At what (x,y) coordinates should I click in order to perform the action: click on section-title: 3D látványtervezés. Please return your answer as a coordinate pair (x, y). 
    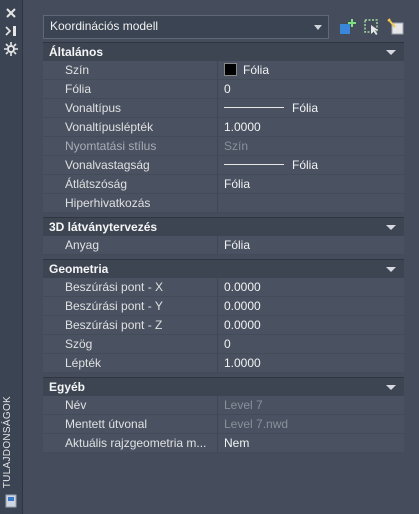
    Looking at the image, I should click on (103, 227).